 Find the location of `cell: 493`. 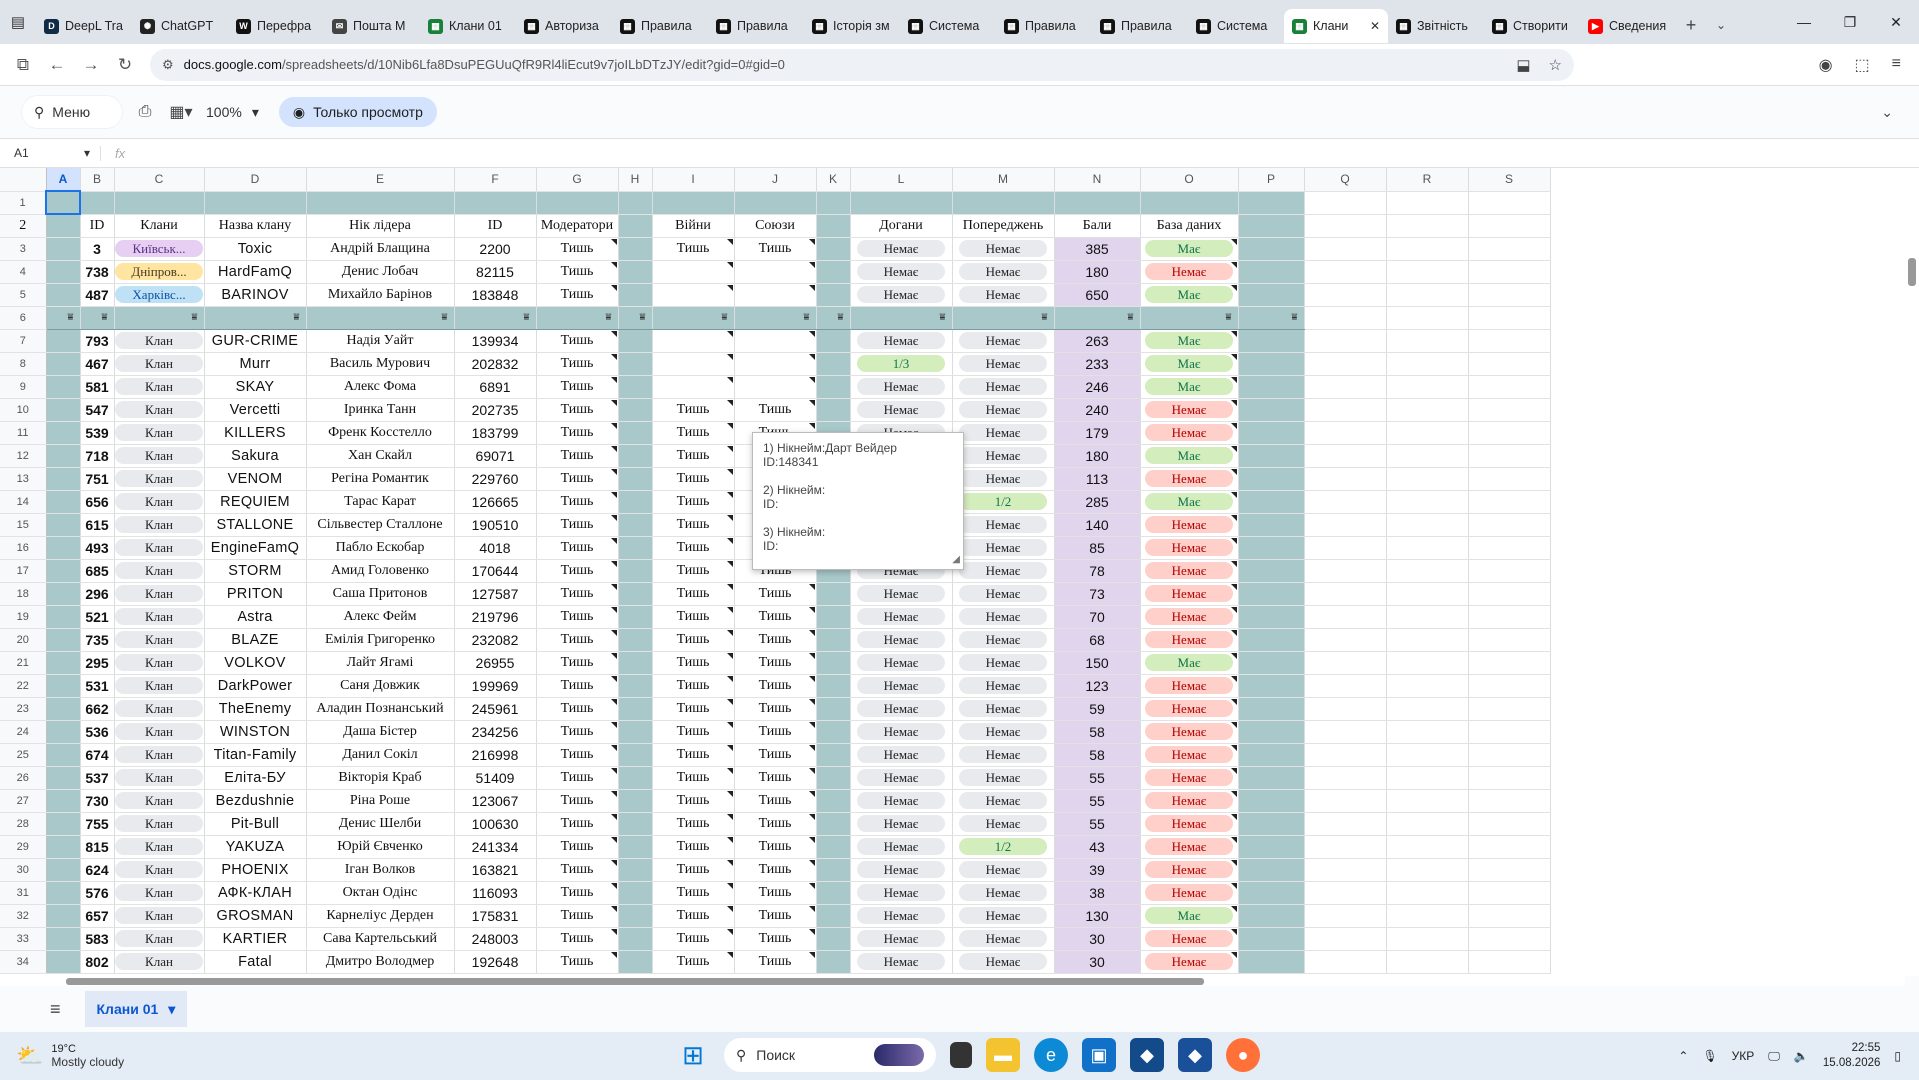

cell: 493 is located at coordinates (97, 548).